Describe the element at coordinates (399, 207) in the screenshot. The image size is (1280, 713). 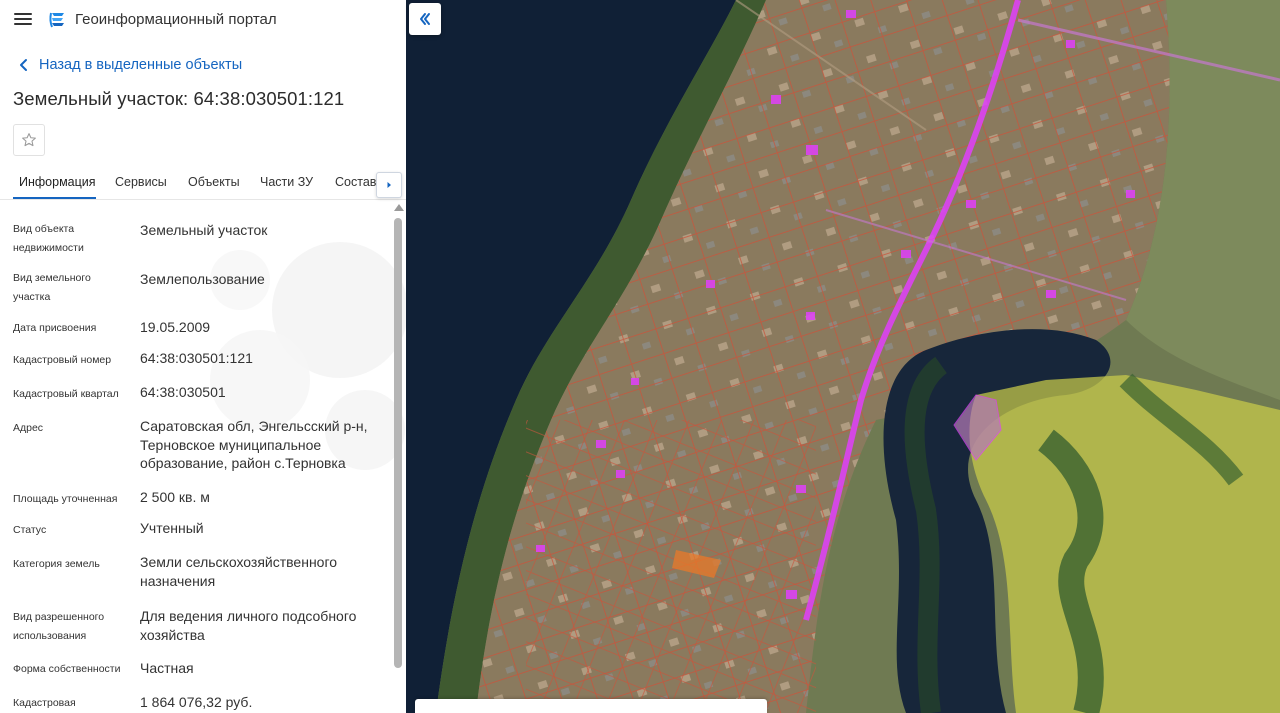
I see `scroll-up-arrow-icon` at that location.